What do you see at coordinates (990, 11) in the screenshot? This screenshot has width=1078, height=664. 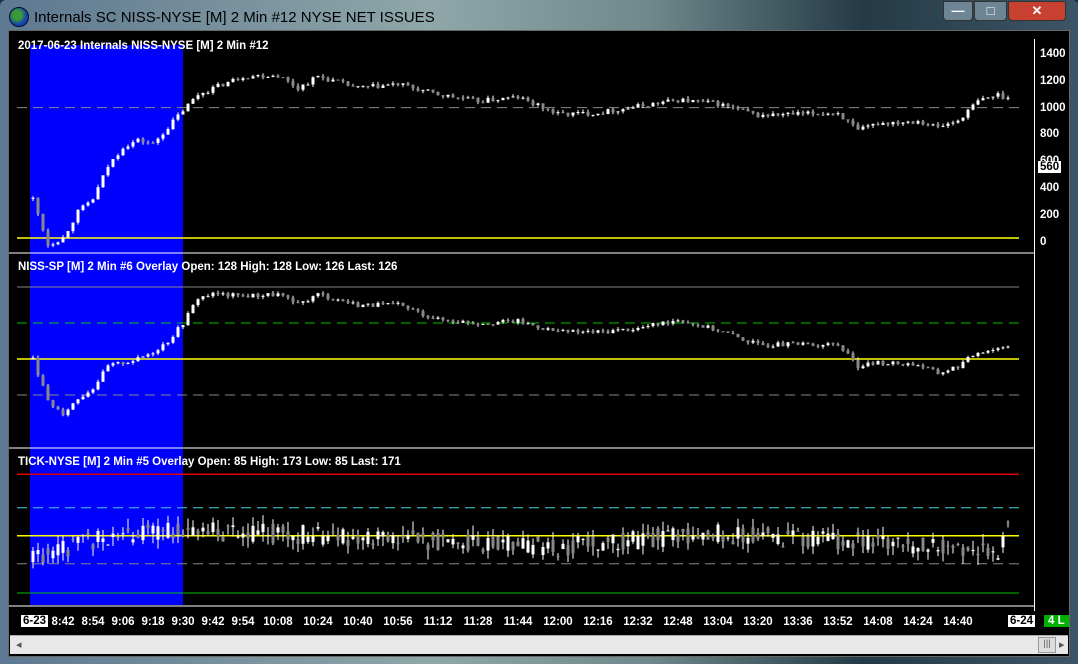 I see `maximize-button: □` at bounding box center [990, 11].